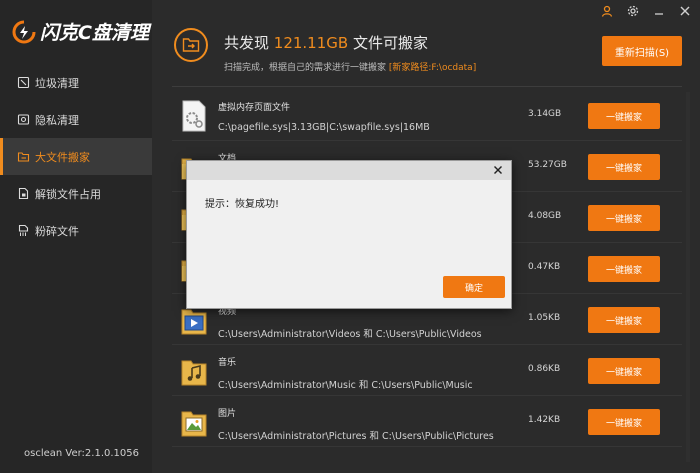  I want to click on app-logo: 闪克C盘清理, so click(80, 31).